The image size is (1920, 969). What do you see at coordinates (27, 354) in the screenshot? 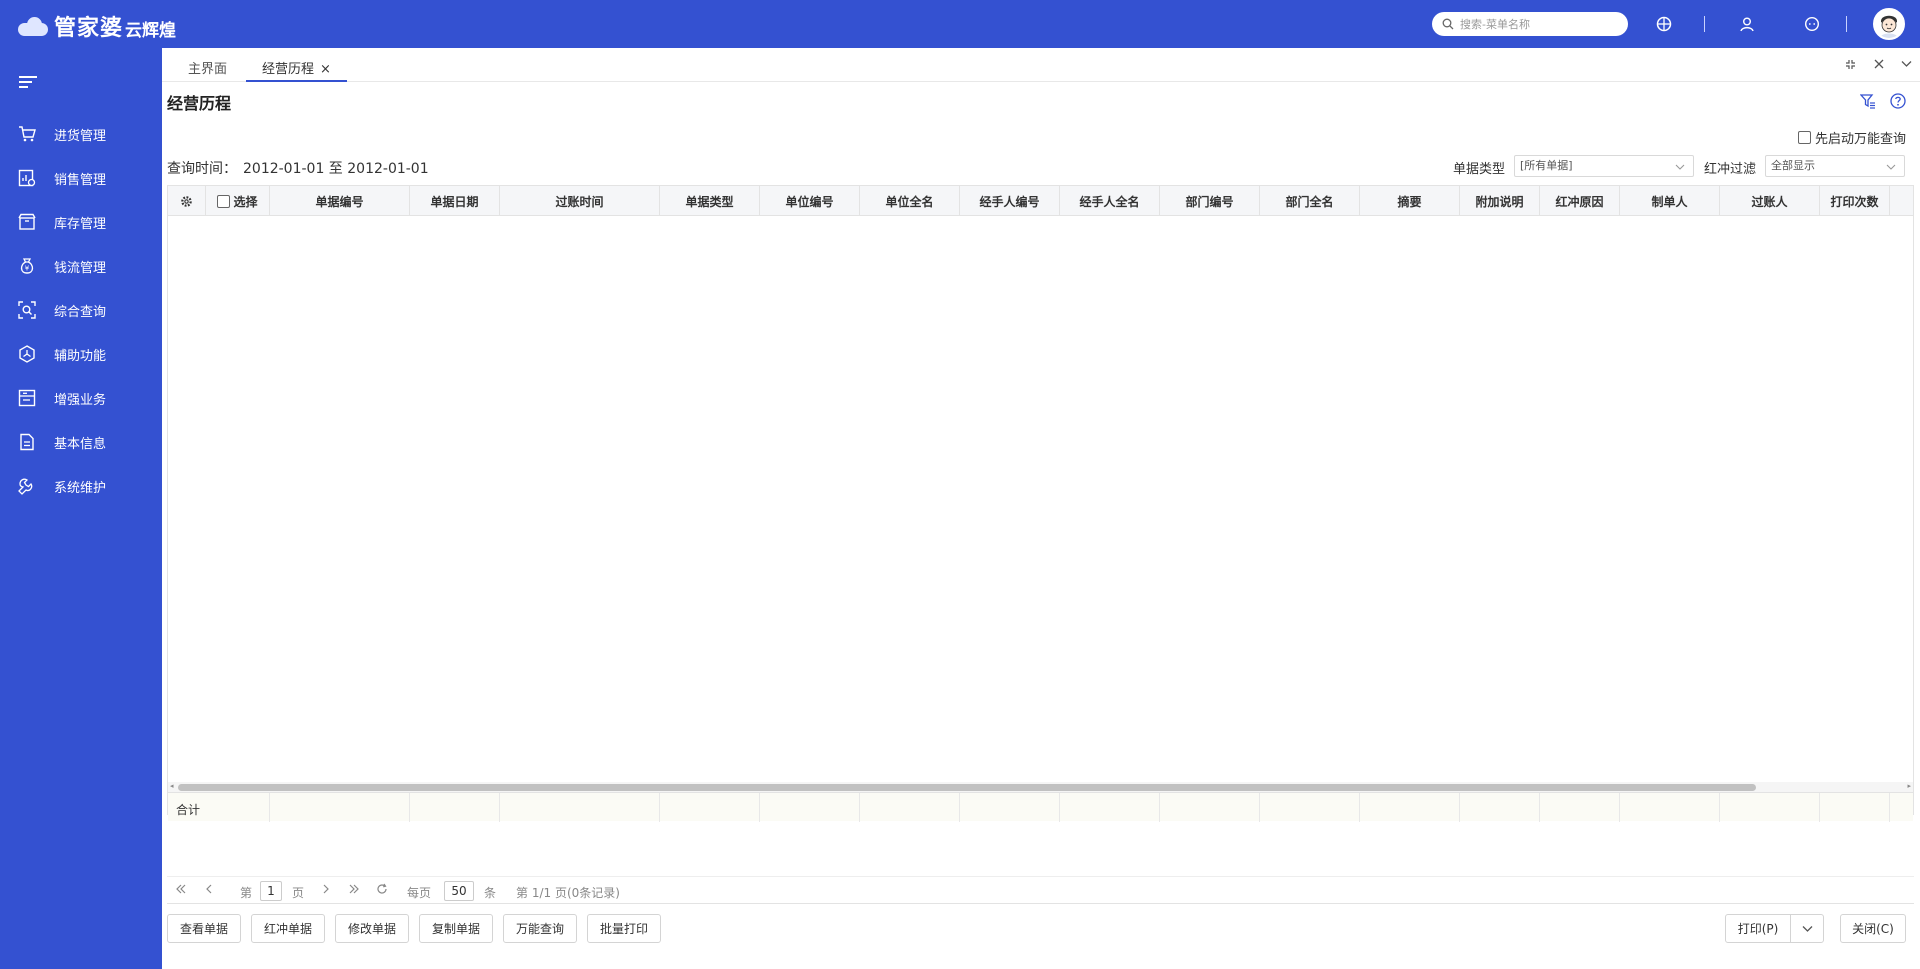
I see `hexagon-icon` at bounding box center [27, 354].